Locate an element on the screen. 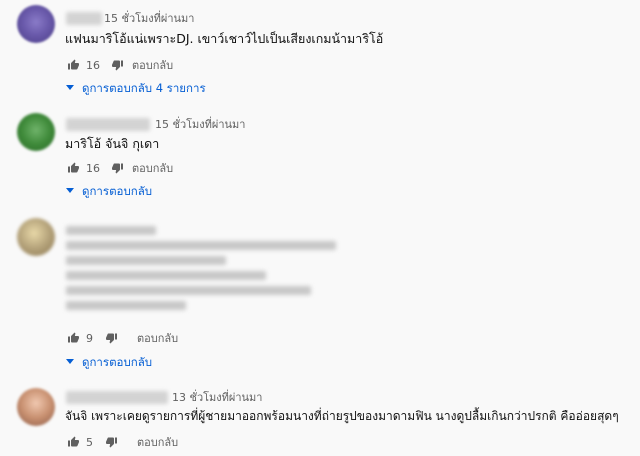 The image size is (640, 456). like-count: 5 is located at coordinates (89, 442).